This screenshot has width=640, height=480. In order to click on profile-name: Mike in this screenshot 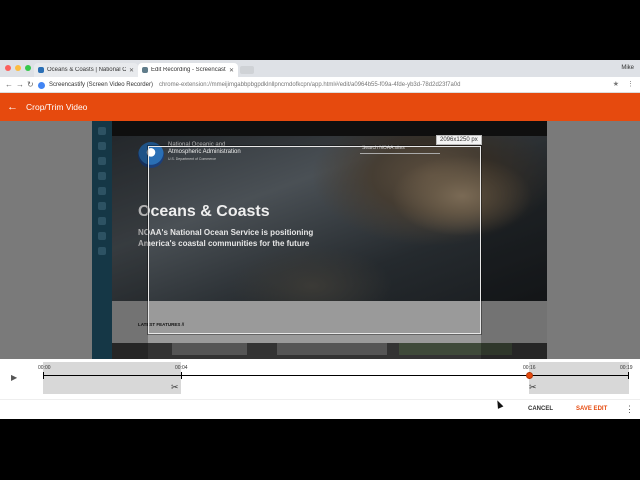, I will do `click(627, 68)`.